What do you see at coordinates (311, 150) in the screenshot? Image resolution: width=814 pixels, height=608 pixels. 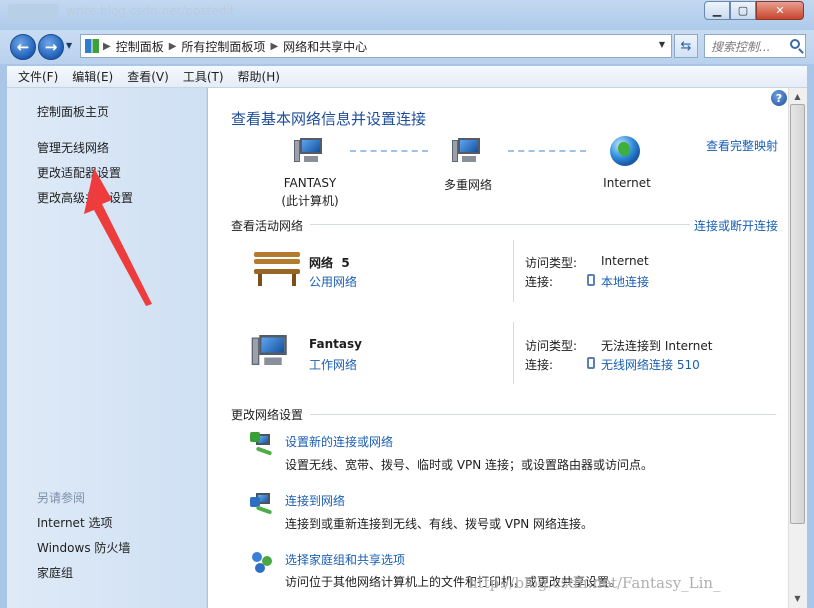 I see `computer-icon` at bounding box center [311, 150].